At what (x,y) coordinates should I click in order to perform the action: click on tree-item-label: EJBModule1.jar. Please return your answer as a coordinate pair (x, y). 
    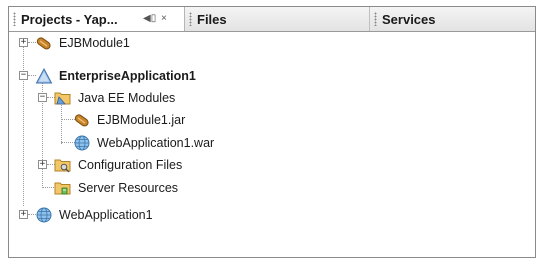
    Looking at the image, I should click on (141, 120).